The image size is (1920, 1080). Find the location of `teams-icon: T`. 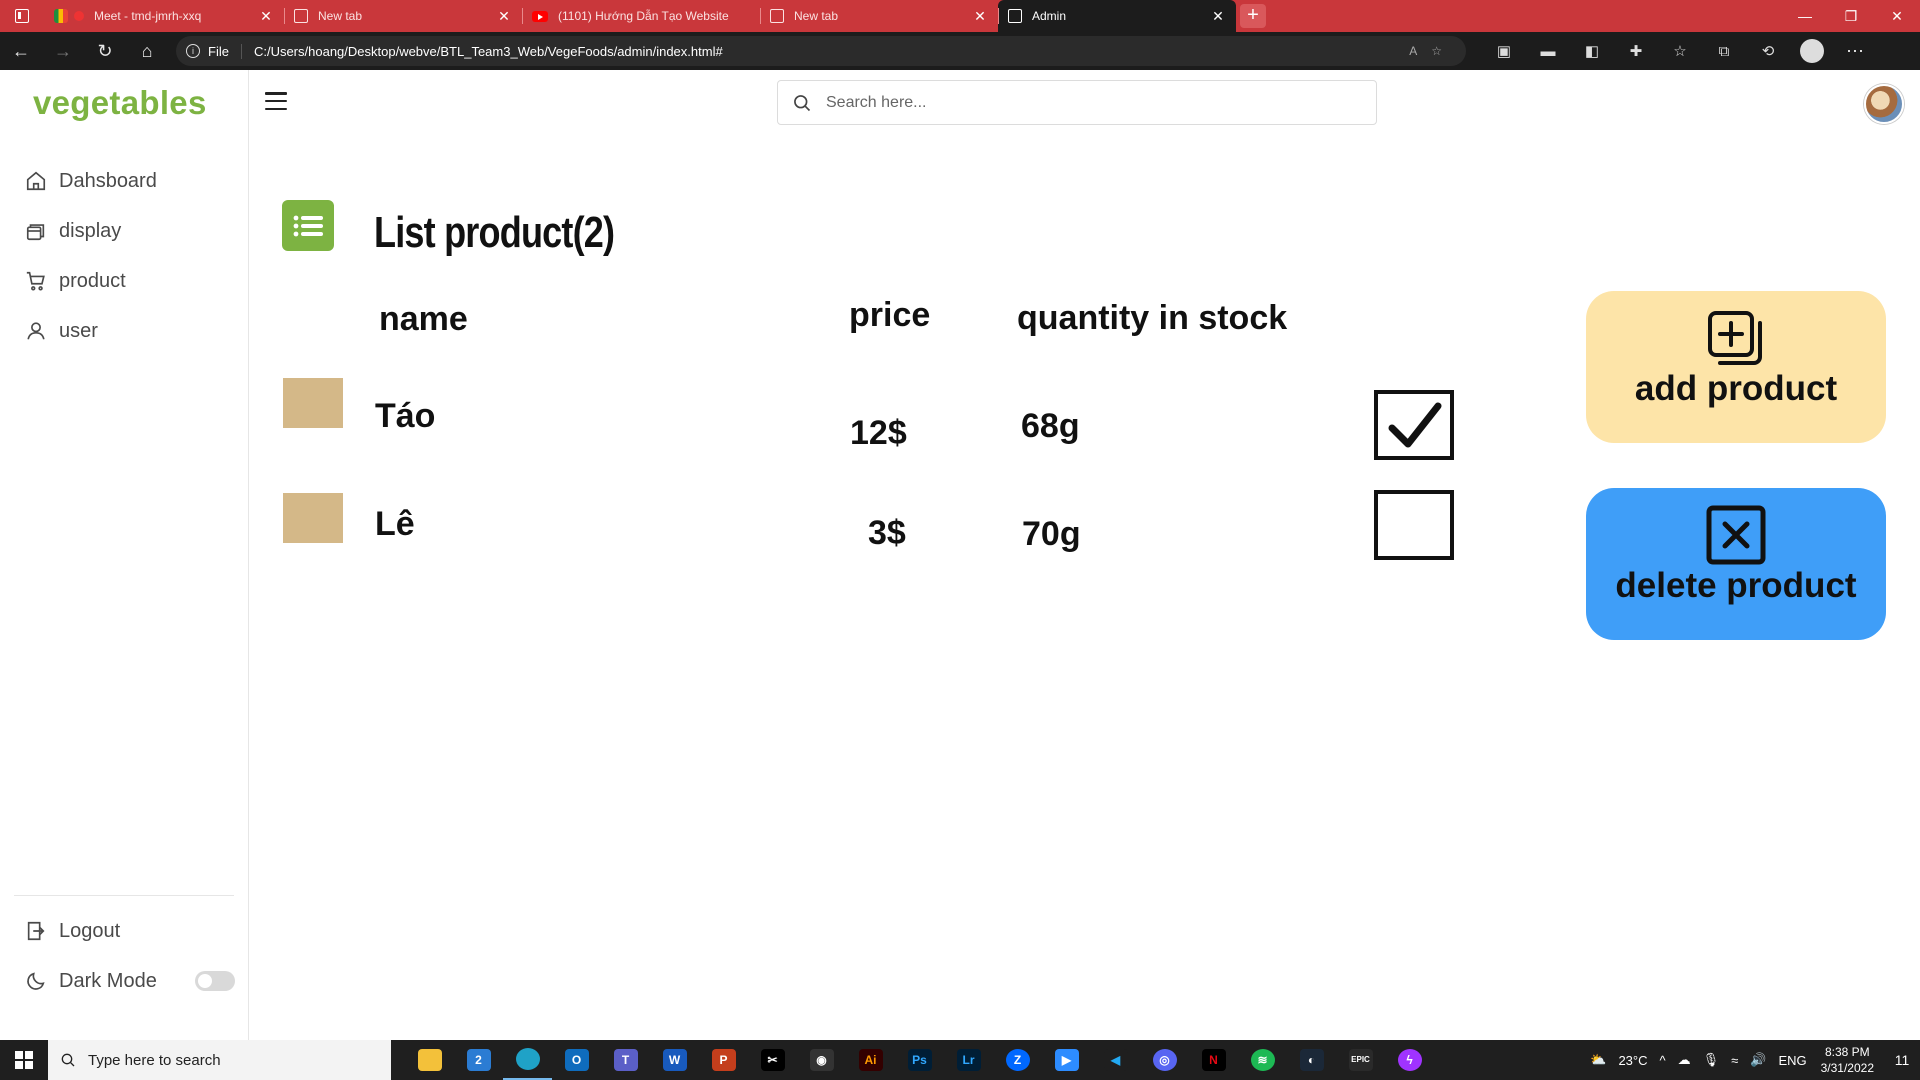

teams-icon: T is located at coordinates (625, 1060).